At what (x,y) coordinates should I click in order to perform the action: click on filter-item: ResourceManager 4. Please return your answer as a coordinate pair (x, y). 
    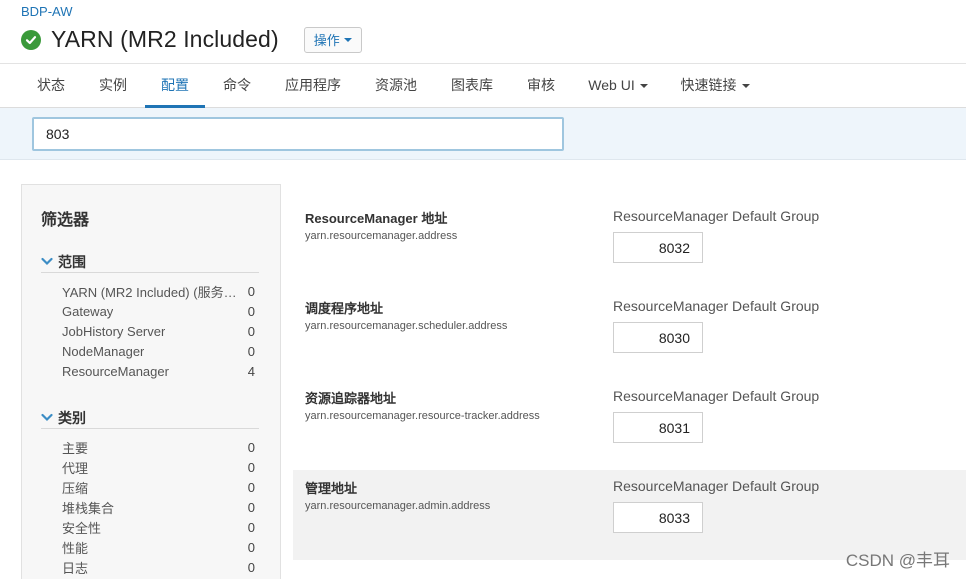
    Looking at the image, I should click on (160, 371).